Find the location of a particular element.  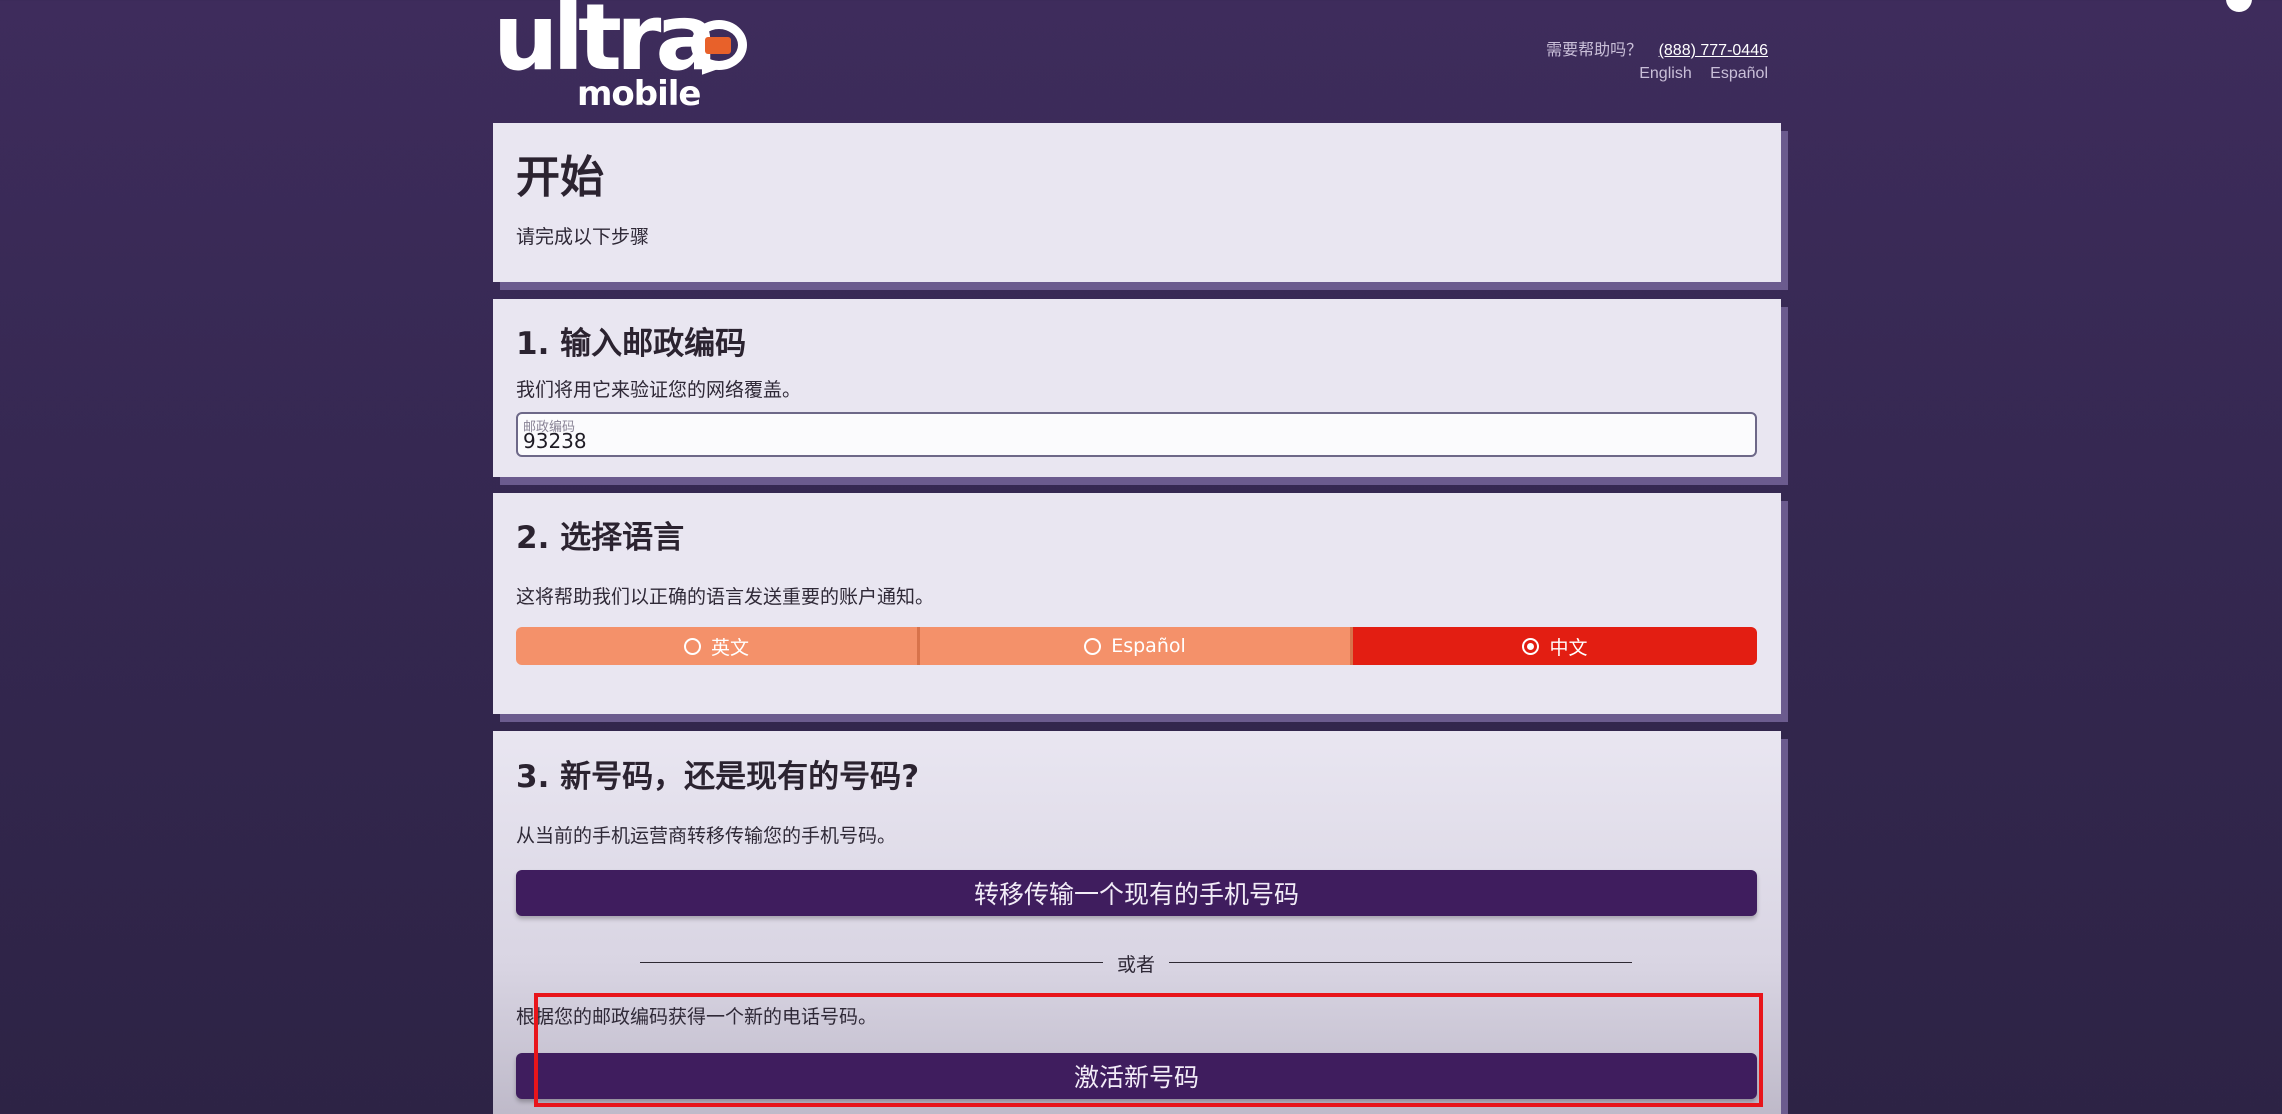

corner-indicator is located at coordinates (2239, 6).